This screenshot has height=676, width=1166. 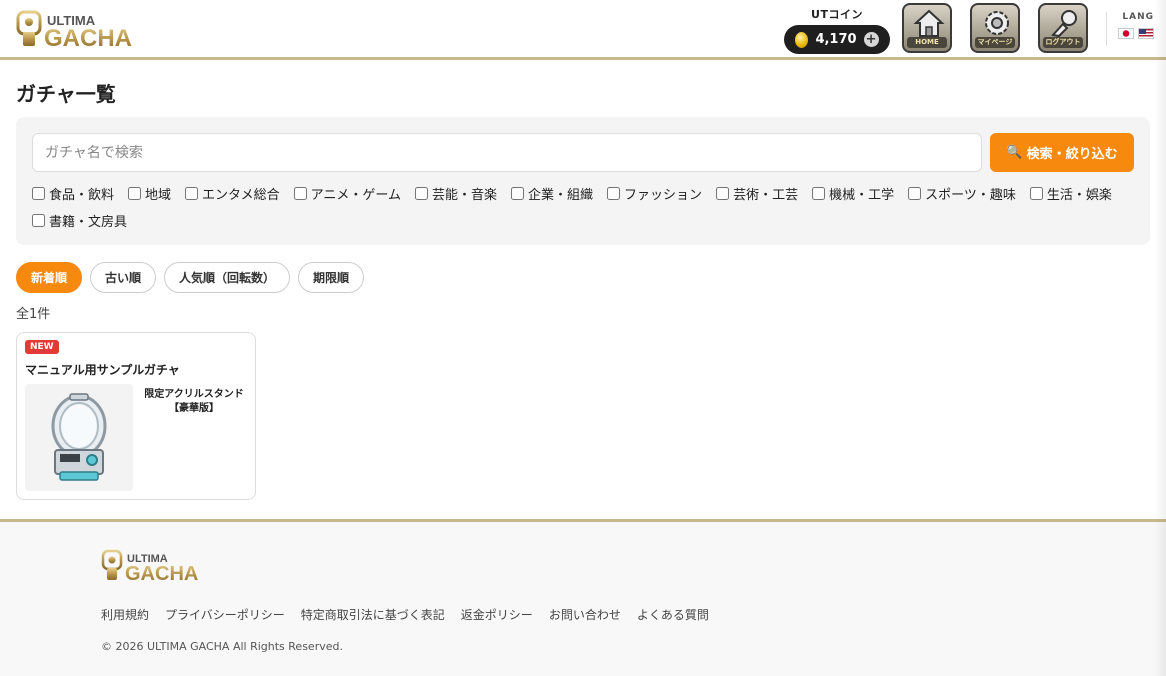 I want to click on search-button: 🔍 検索・絞り込む, so click(x=1062, y=152).